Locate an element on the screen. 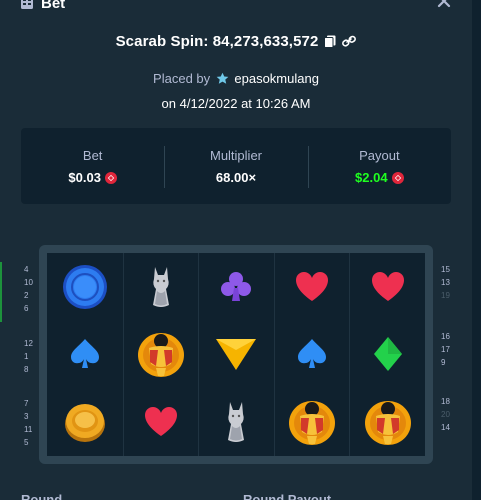  green-diamond-icon is located at coordinates (388, 354).